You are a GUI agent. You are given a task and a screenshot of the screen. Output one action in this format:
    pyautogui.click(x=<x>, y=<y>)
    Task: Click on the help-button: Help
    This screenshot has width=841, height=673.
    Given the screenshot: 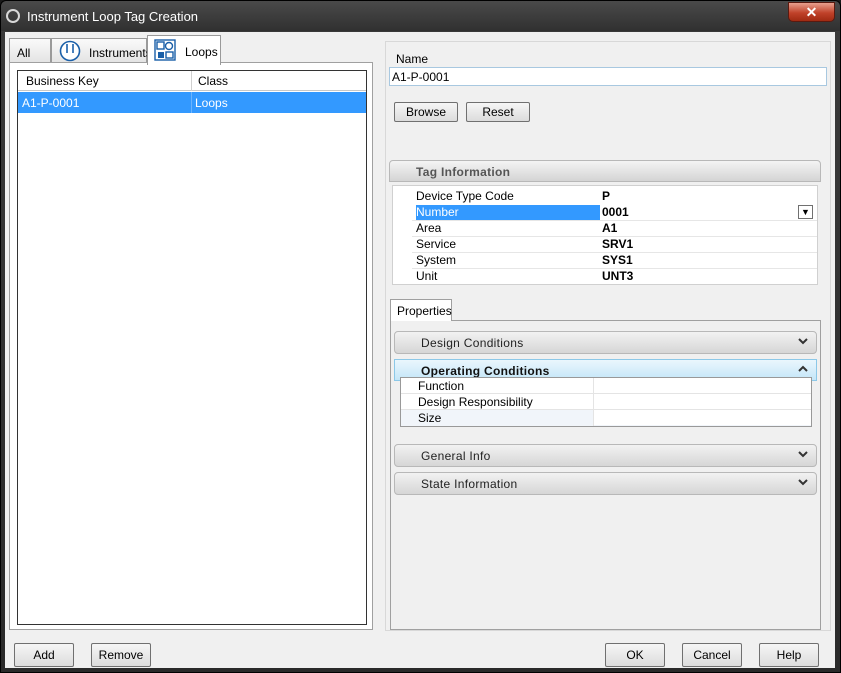 What is the action you would take?
    pyautogui.click(x=789, y=655)
    